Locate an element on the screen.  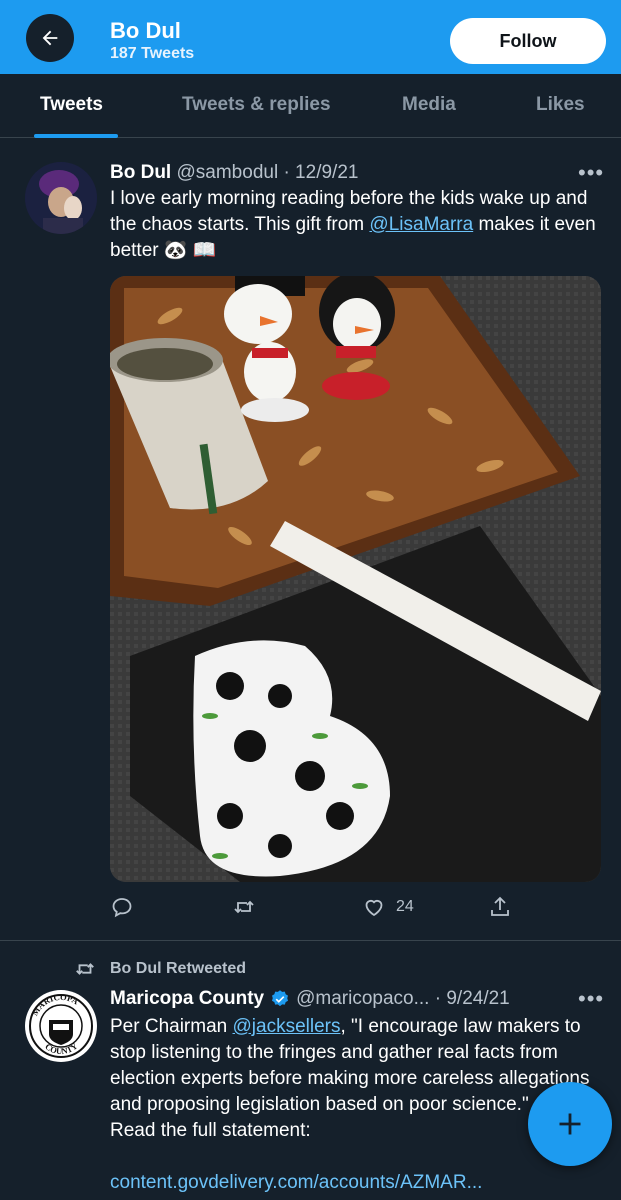
share-button is located at coordinates (500, 907).